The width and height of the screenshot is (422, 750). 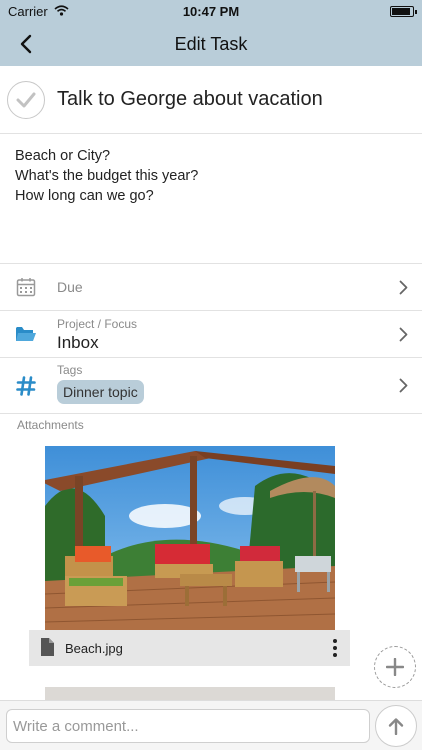 I want to click on nav-bar: Edit Task, so click(x=211, y=44).